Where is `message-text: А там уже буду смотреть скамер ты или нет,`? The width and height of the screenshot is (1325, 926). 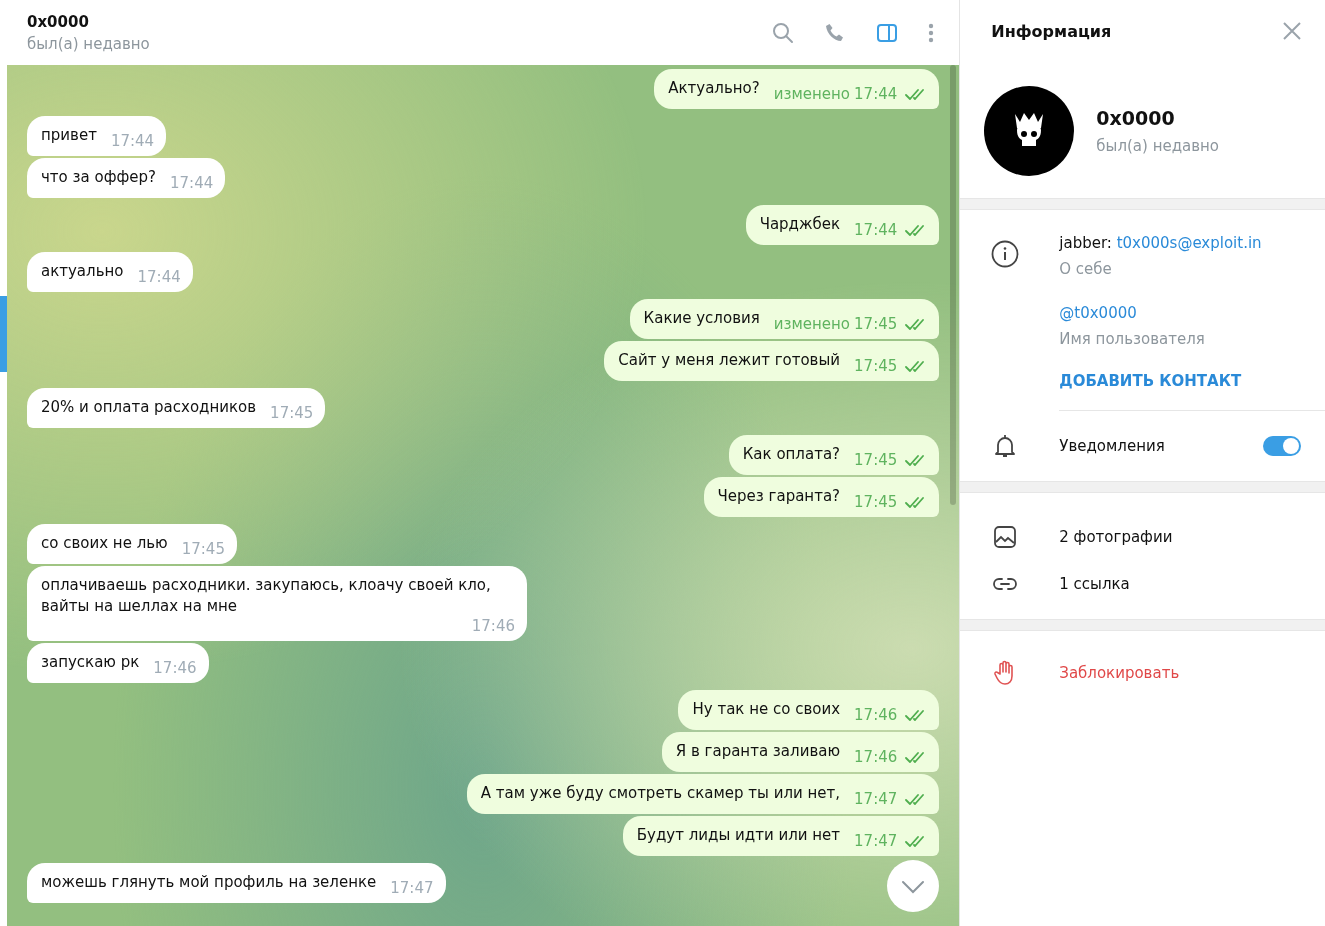 message-text: А там уже буду смотреть скамер ты или нет, is located at coordinates (660, 793).